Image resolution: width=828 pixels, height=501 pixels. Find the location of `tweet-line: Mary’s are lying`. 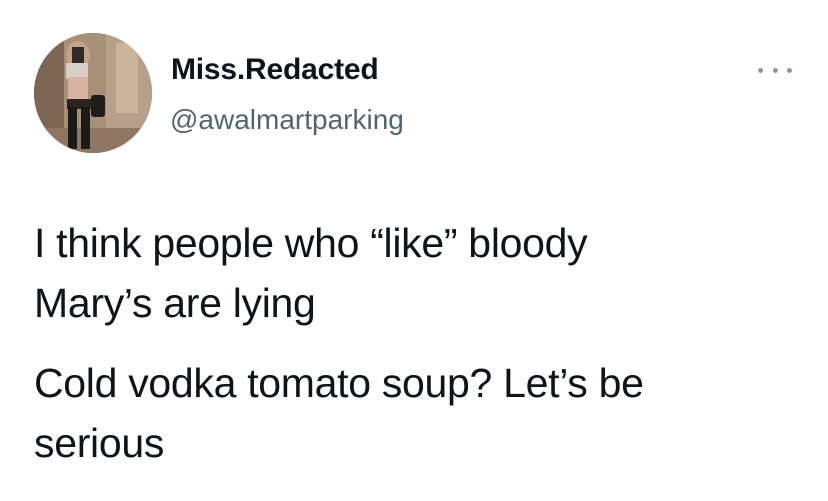

tweet-line: Mary’s are lying is located at coordinates (175, 303).